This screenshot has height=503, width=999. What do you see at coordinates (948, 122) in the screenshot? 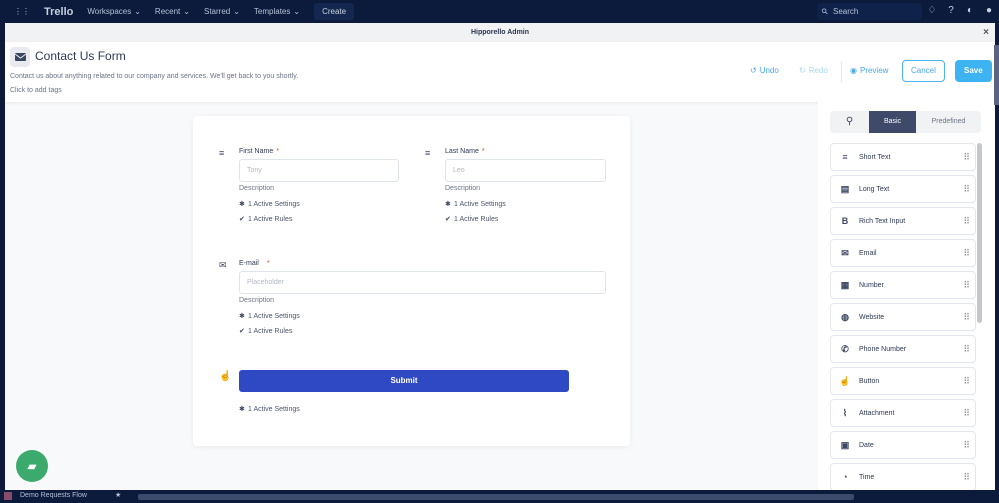
I see `tab-predefined: Predefined` at bounding box center [948, 122].